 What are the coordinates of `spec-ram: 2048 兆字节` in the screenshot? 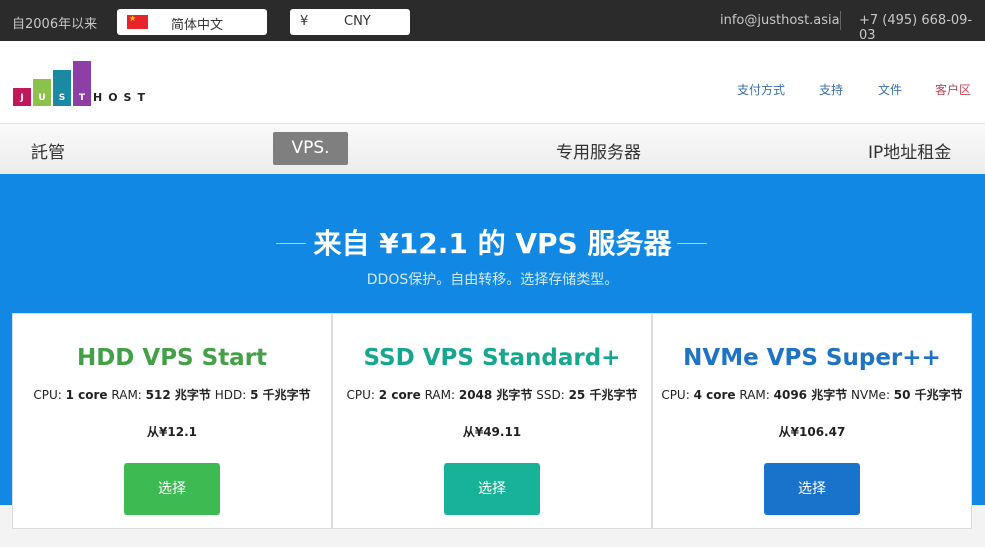 It's located at (495, 395).